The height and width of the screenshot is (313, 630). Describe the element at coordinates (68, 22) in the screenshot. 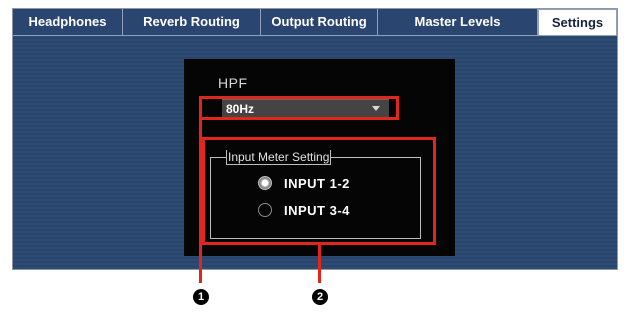

I see `tab-headphones: Headphones` at that location.